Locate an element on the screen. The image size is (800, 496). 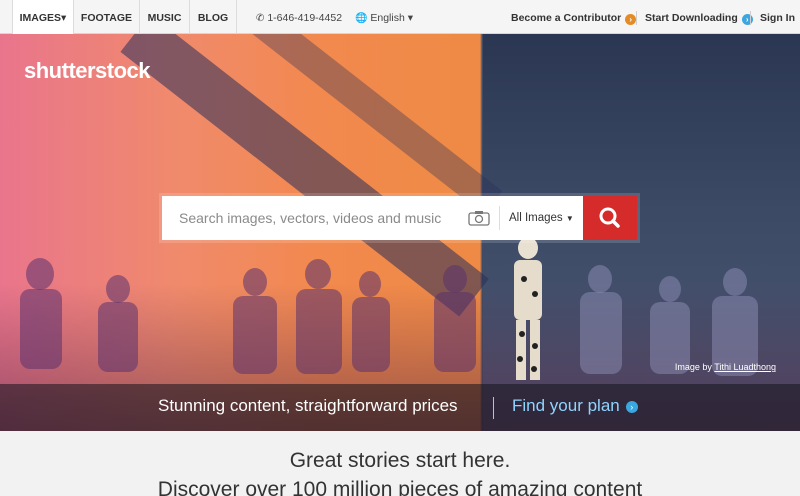
headline: Great stories start here. is located at coordinates (400, 460).